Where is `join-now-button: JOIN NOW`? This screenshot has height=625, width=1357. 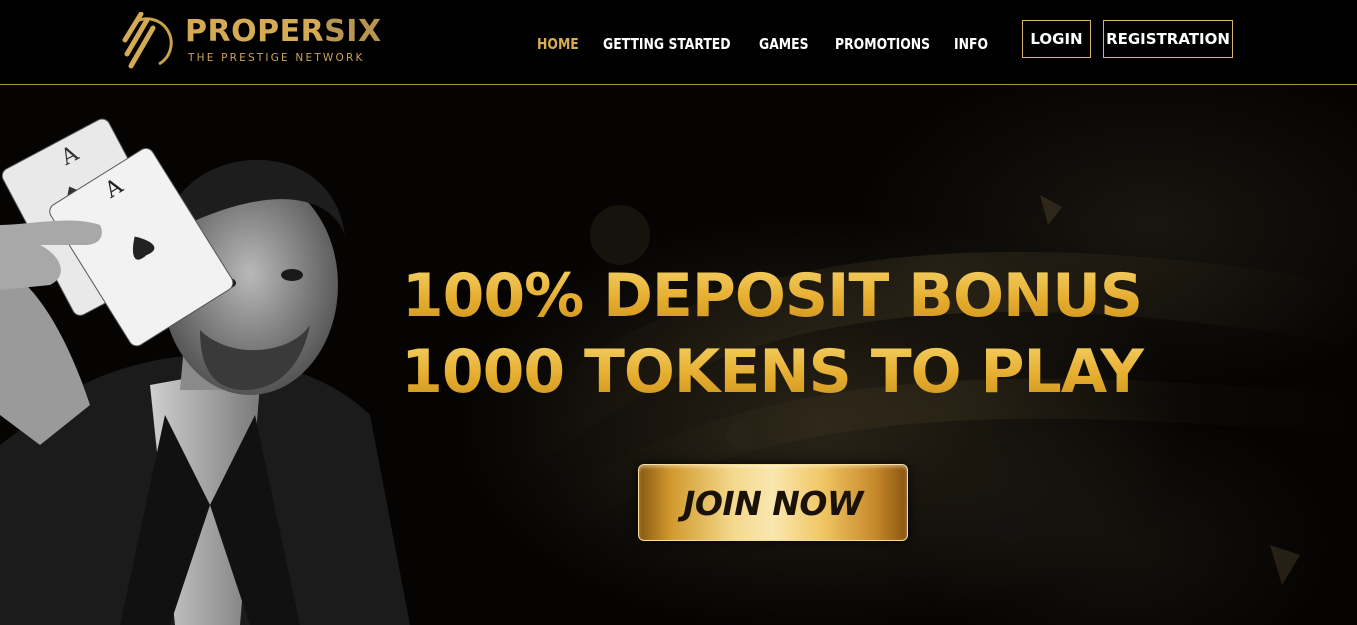
join-now-button: JOIN NOW is located at coordinates (773, 502).